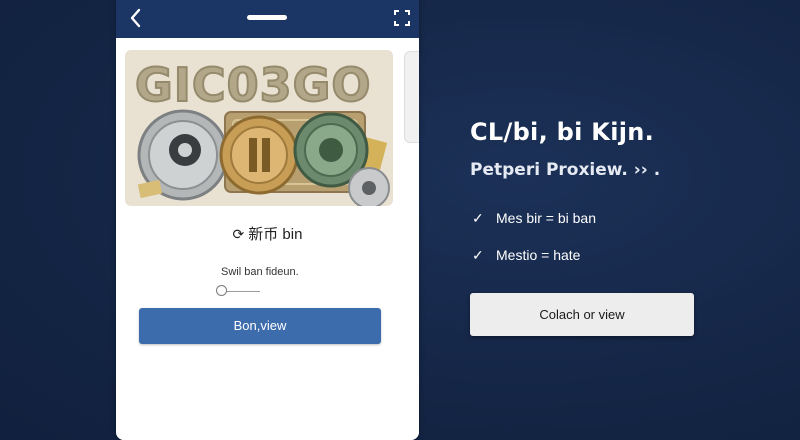 This screenshot has height=440, width=800. I want to click on feature-item: ✓ Mestio = hate, so click(526, 255).